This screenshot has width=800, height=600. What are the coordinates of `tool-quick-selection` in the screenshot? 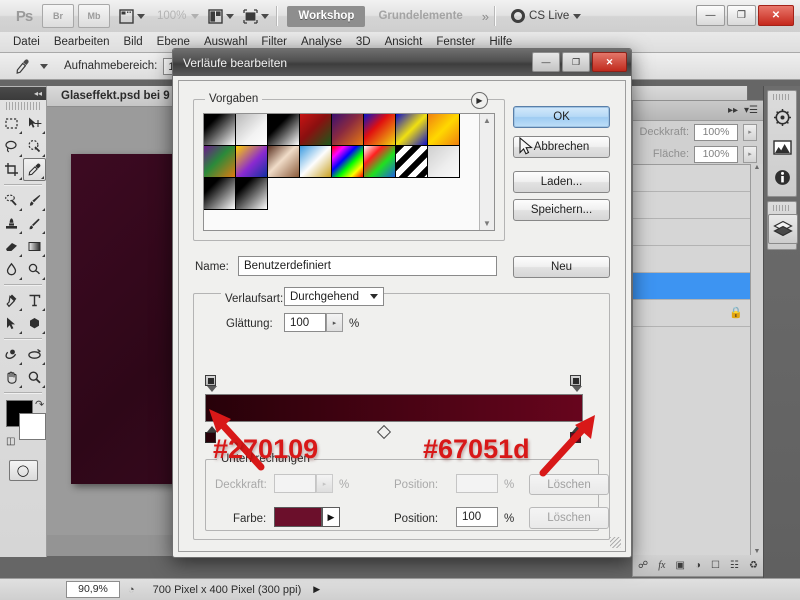 It's located at (34, 146).